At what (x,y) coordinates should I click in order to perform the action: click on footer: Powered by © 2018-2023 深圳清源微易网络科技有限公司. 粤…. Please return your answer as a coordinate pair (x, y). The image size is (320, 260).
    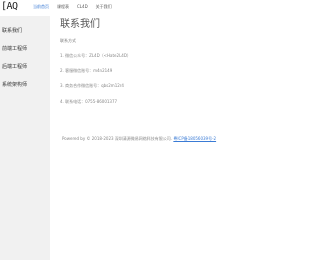
    Looking at the image, I should click on (139, 139).